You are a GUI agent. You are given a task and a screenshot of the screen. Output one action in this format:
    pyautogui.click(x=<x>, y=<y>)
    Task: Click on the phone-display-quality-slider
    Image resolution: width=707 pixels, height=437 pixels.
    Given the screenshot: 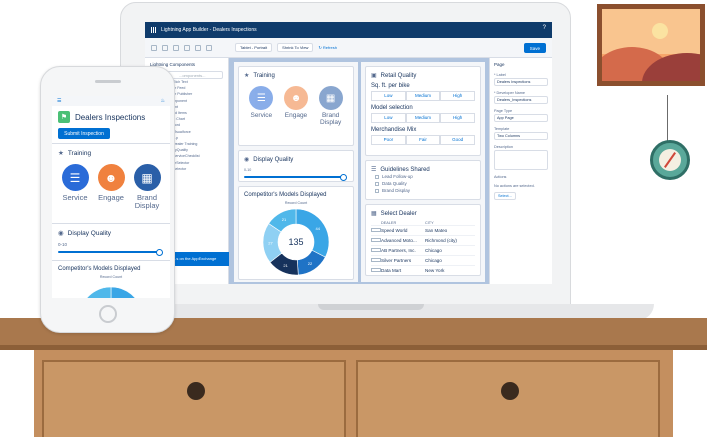 What is the action you would take?
    pyautogui.click(x=110, y=252)
    